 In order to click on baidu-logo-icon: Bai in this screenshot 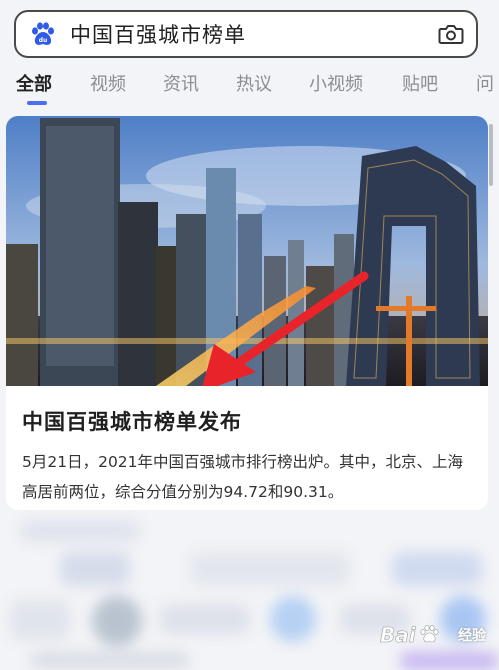, I will do `click(409, 635)`.